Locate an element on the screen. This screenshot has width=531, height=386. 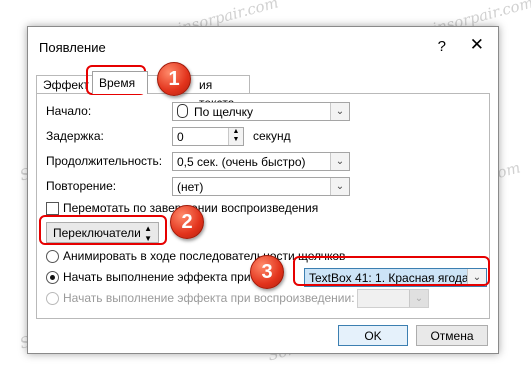
delay-label: Задержка: is located at coordinates (75, 136).